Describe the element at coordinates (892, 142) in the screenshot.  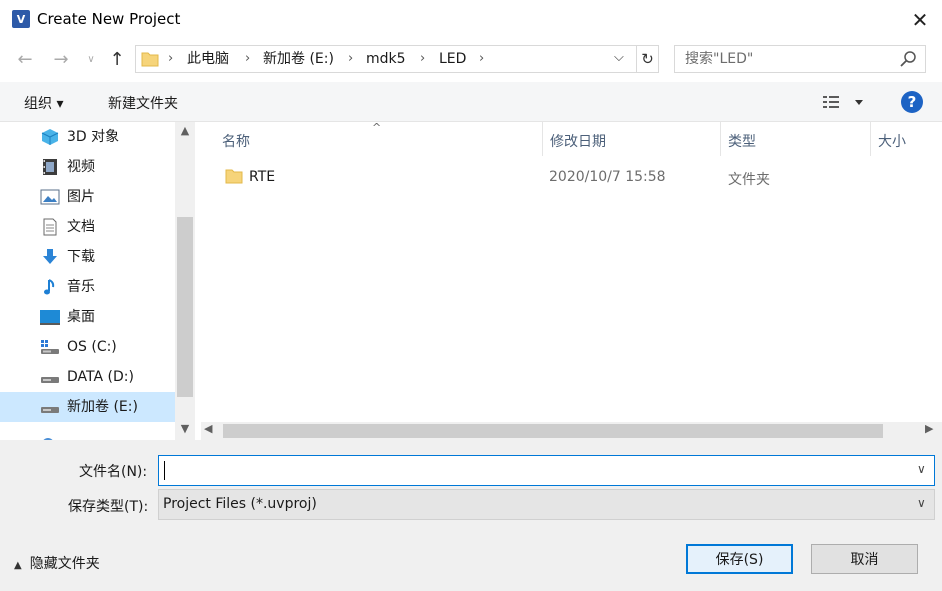
I see `column-header-label: 大小` at that location.